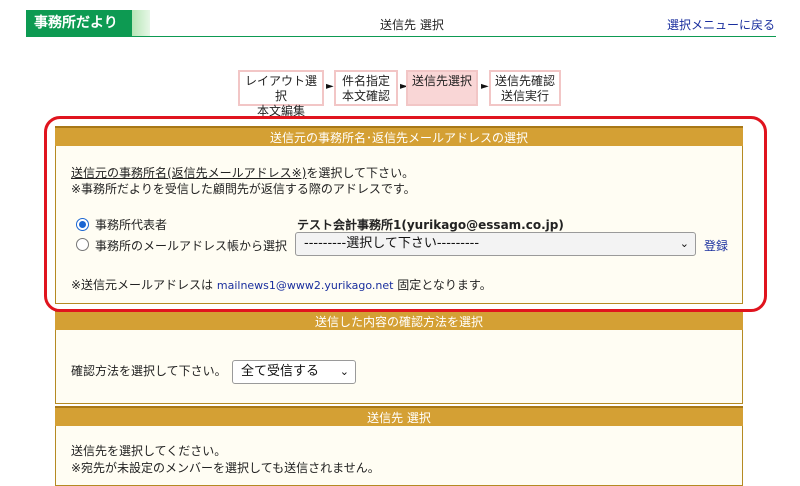  I want to click on address-book-select: ---------選択して下さい--------- ⌄, so click(495, 244).